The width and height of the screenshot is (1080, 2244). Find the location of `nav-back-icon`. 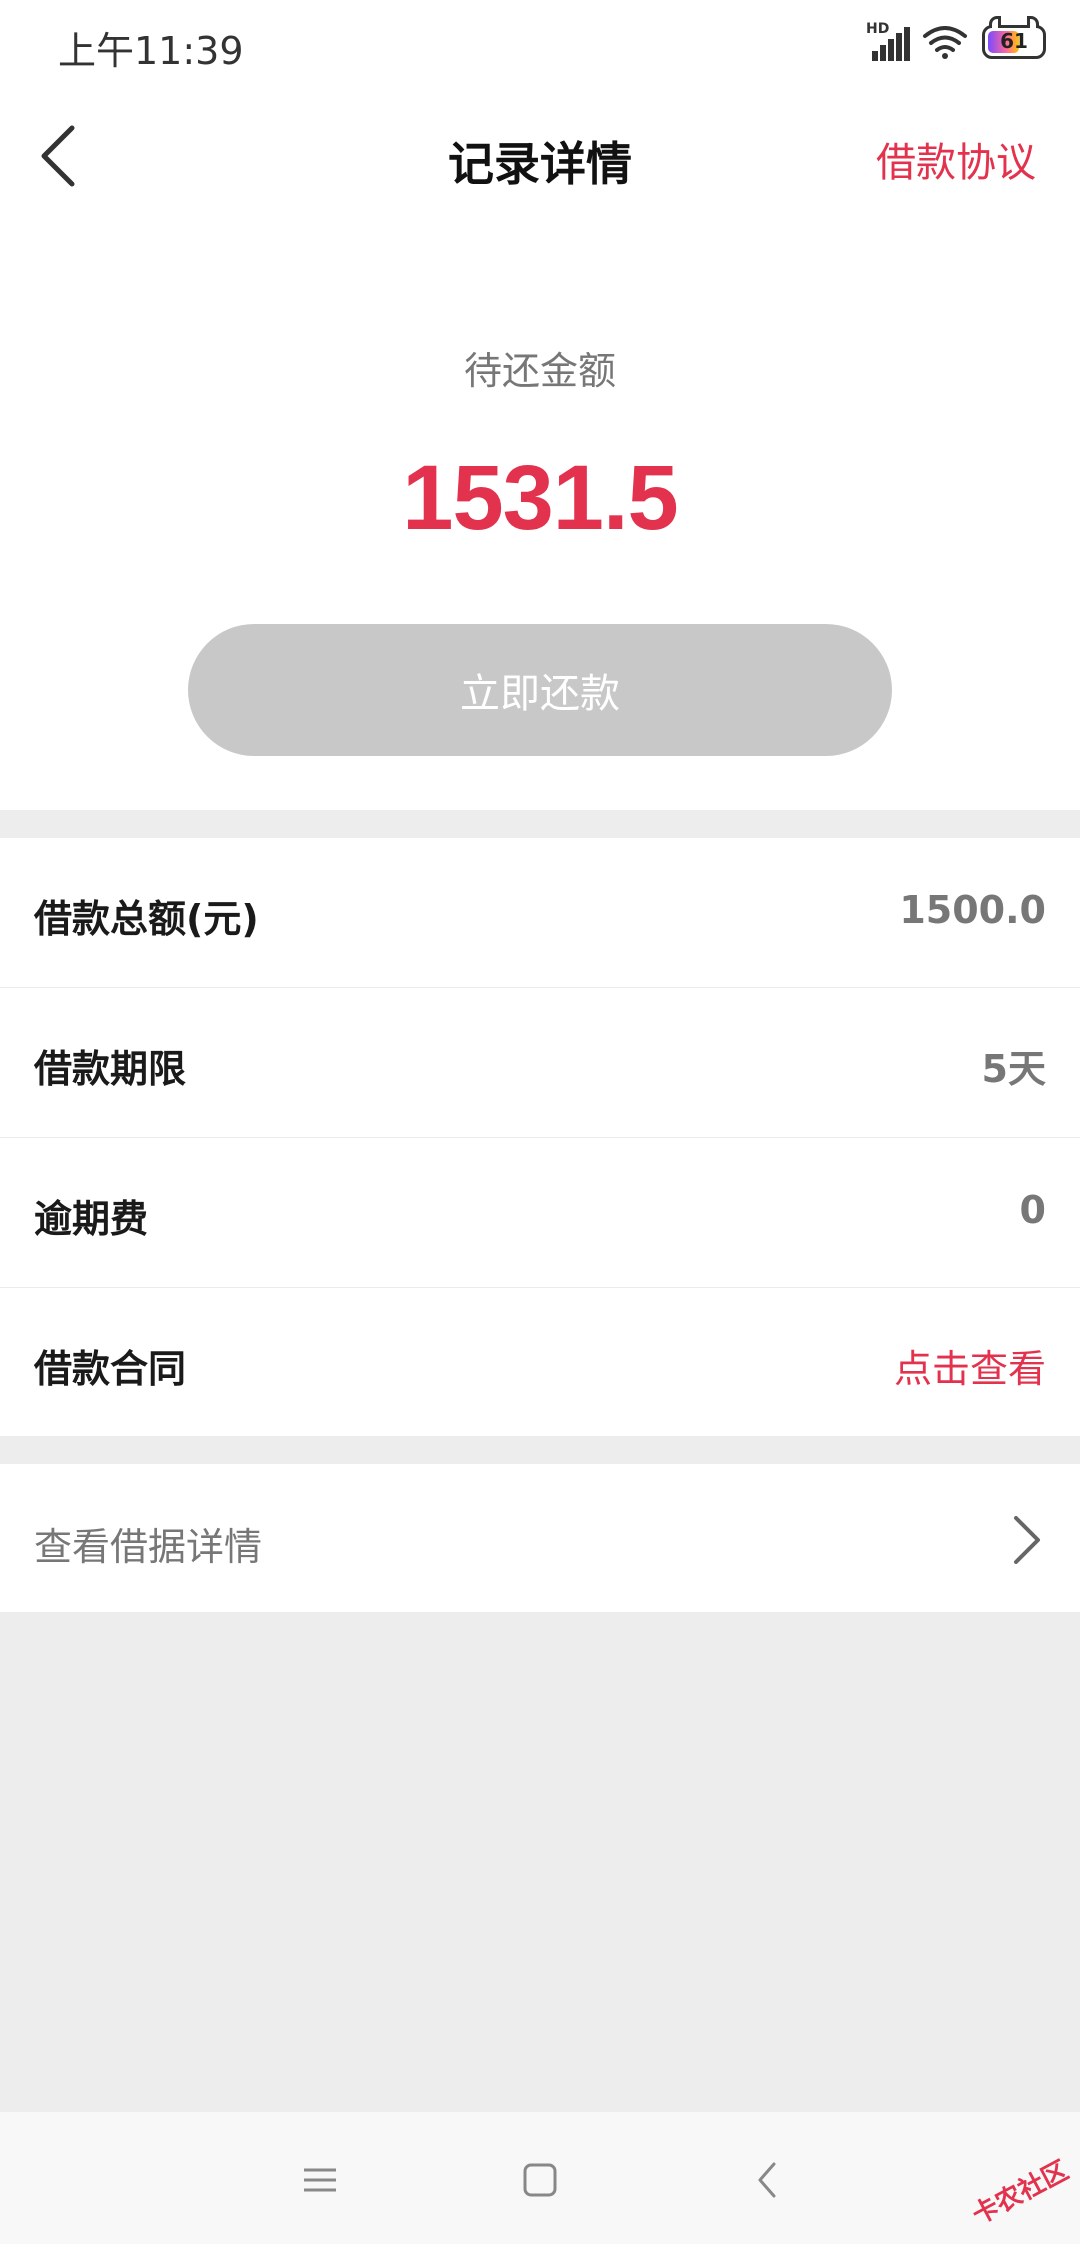

nav-back-icon is located at coordinates (768, 2180).